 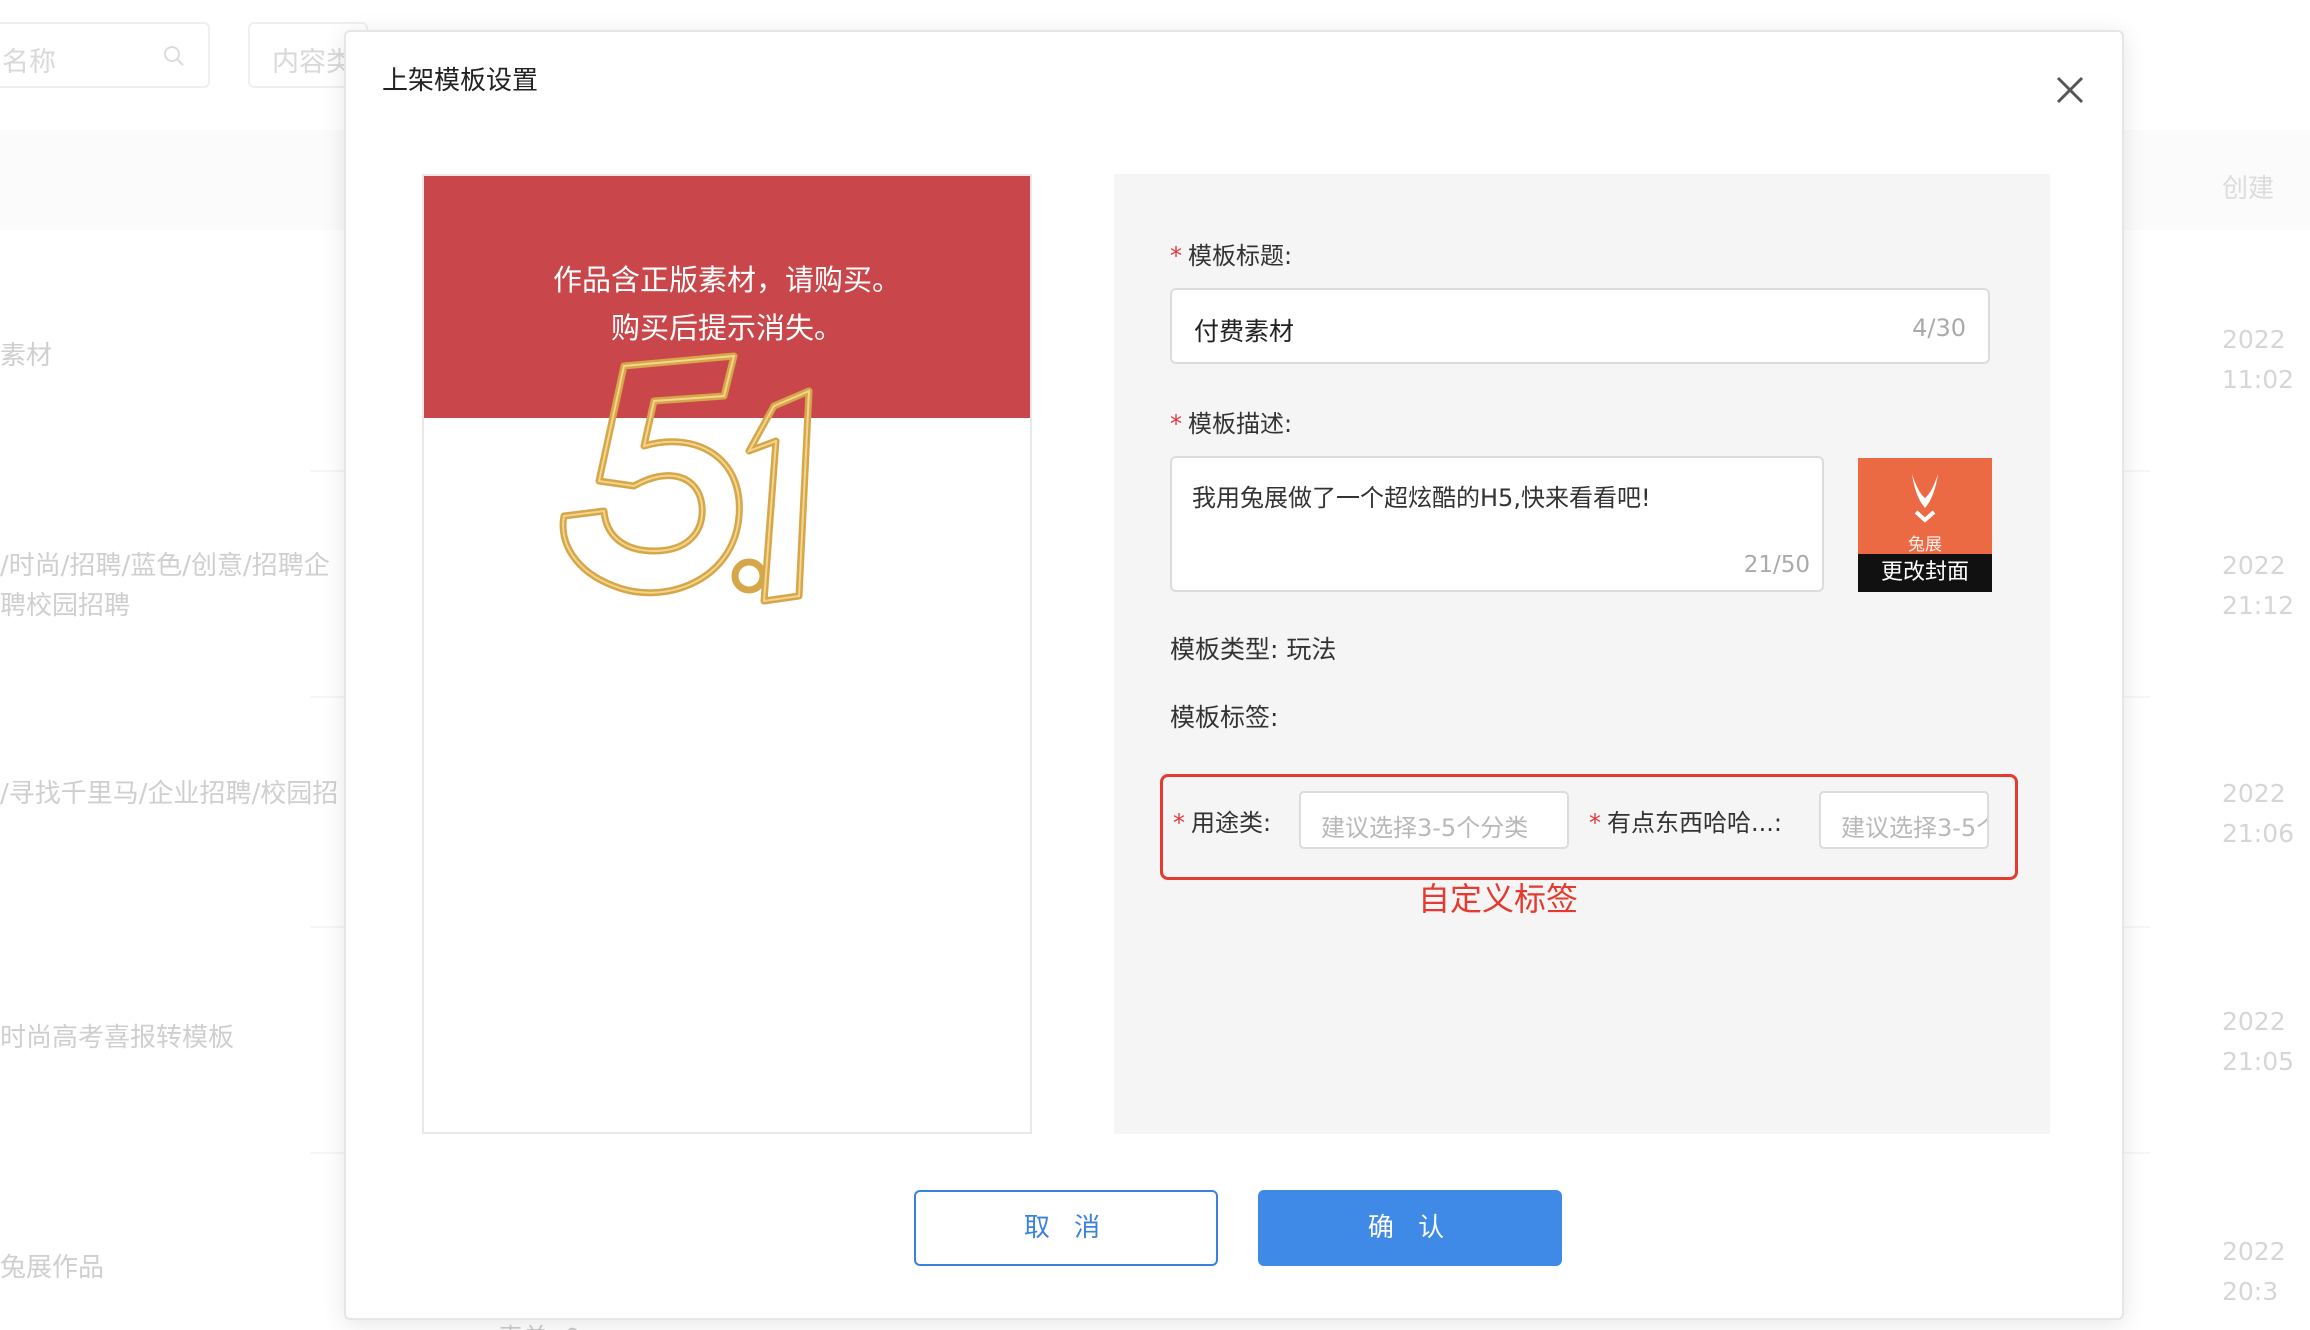 I want to click on title-input-value: 付费素材, so click(x=1244, y=331).